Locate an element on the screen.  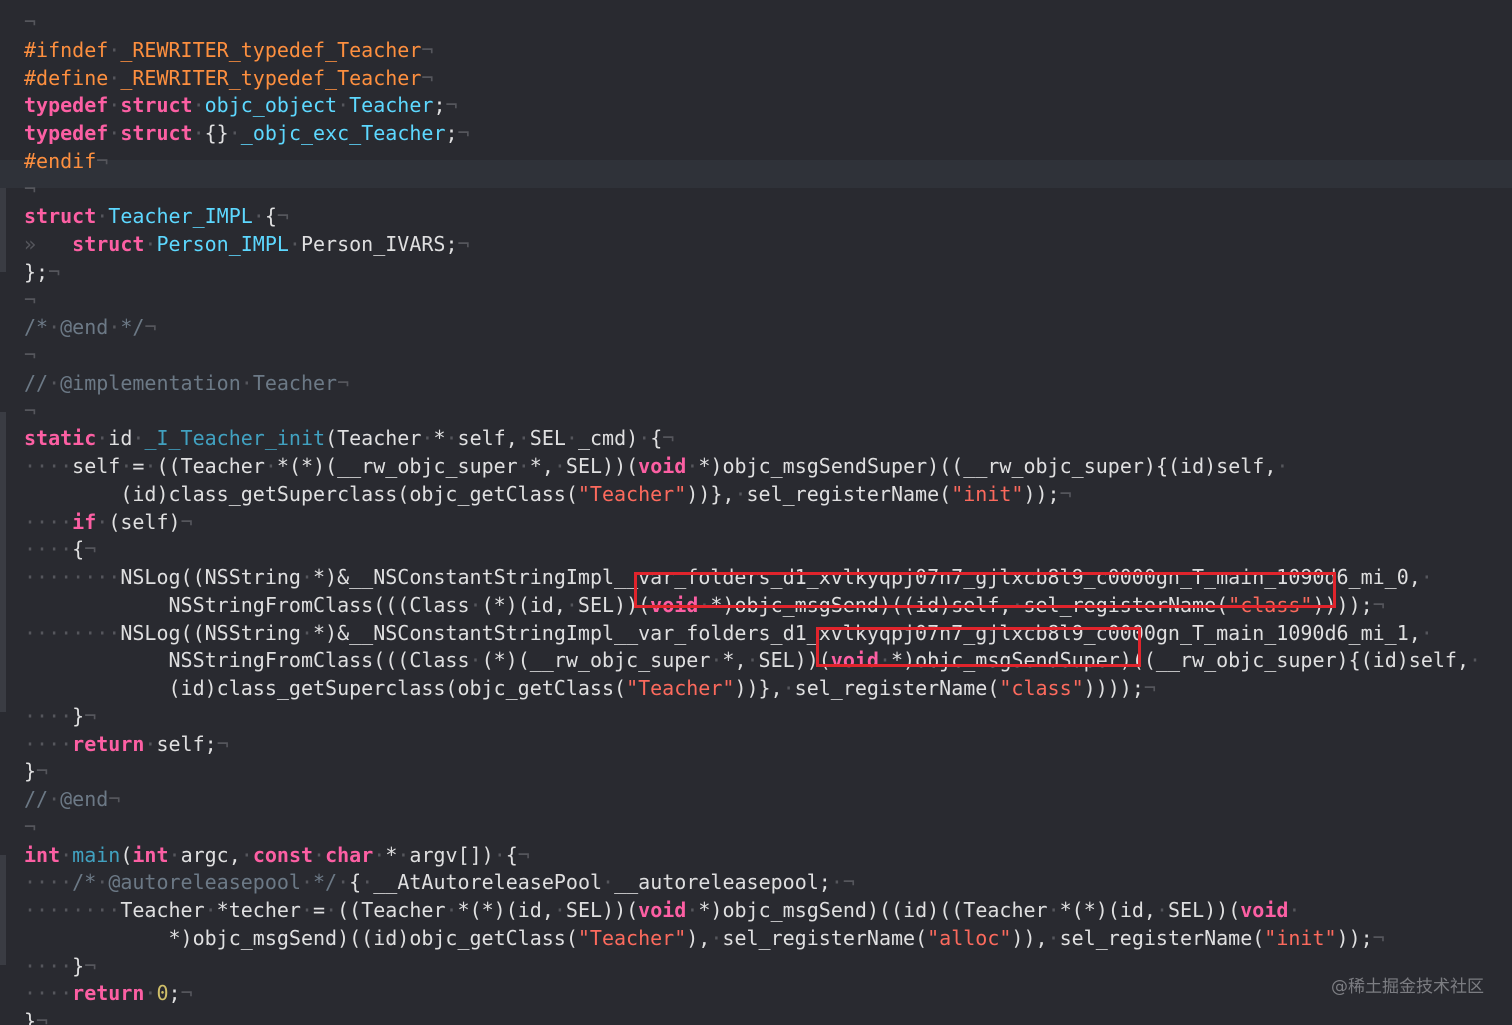
code-token: self; is located at coordinates (186, 743).